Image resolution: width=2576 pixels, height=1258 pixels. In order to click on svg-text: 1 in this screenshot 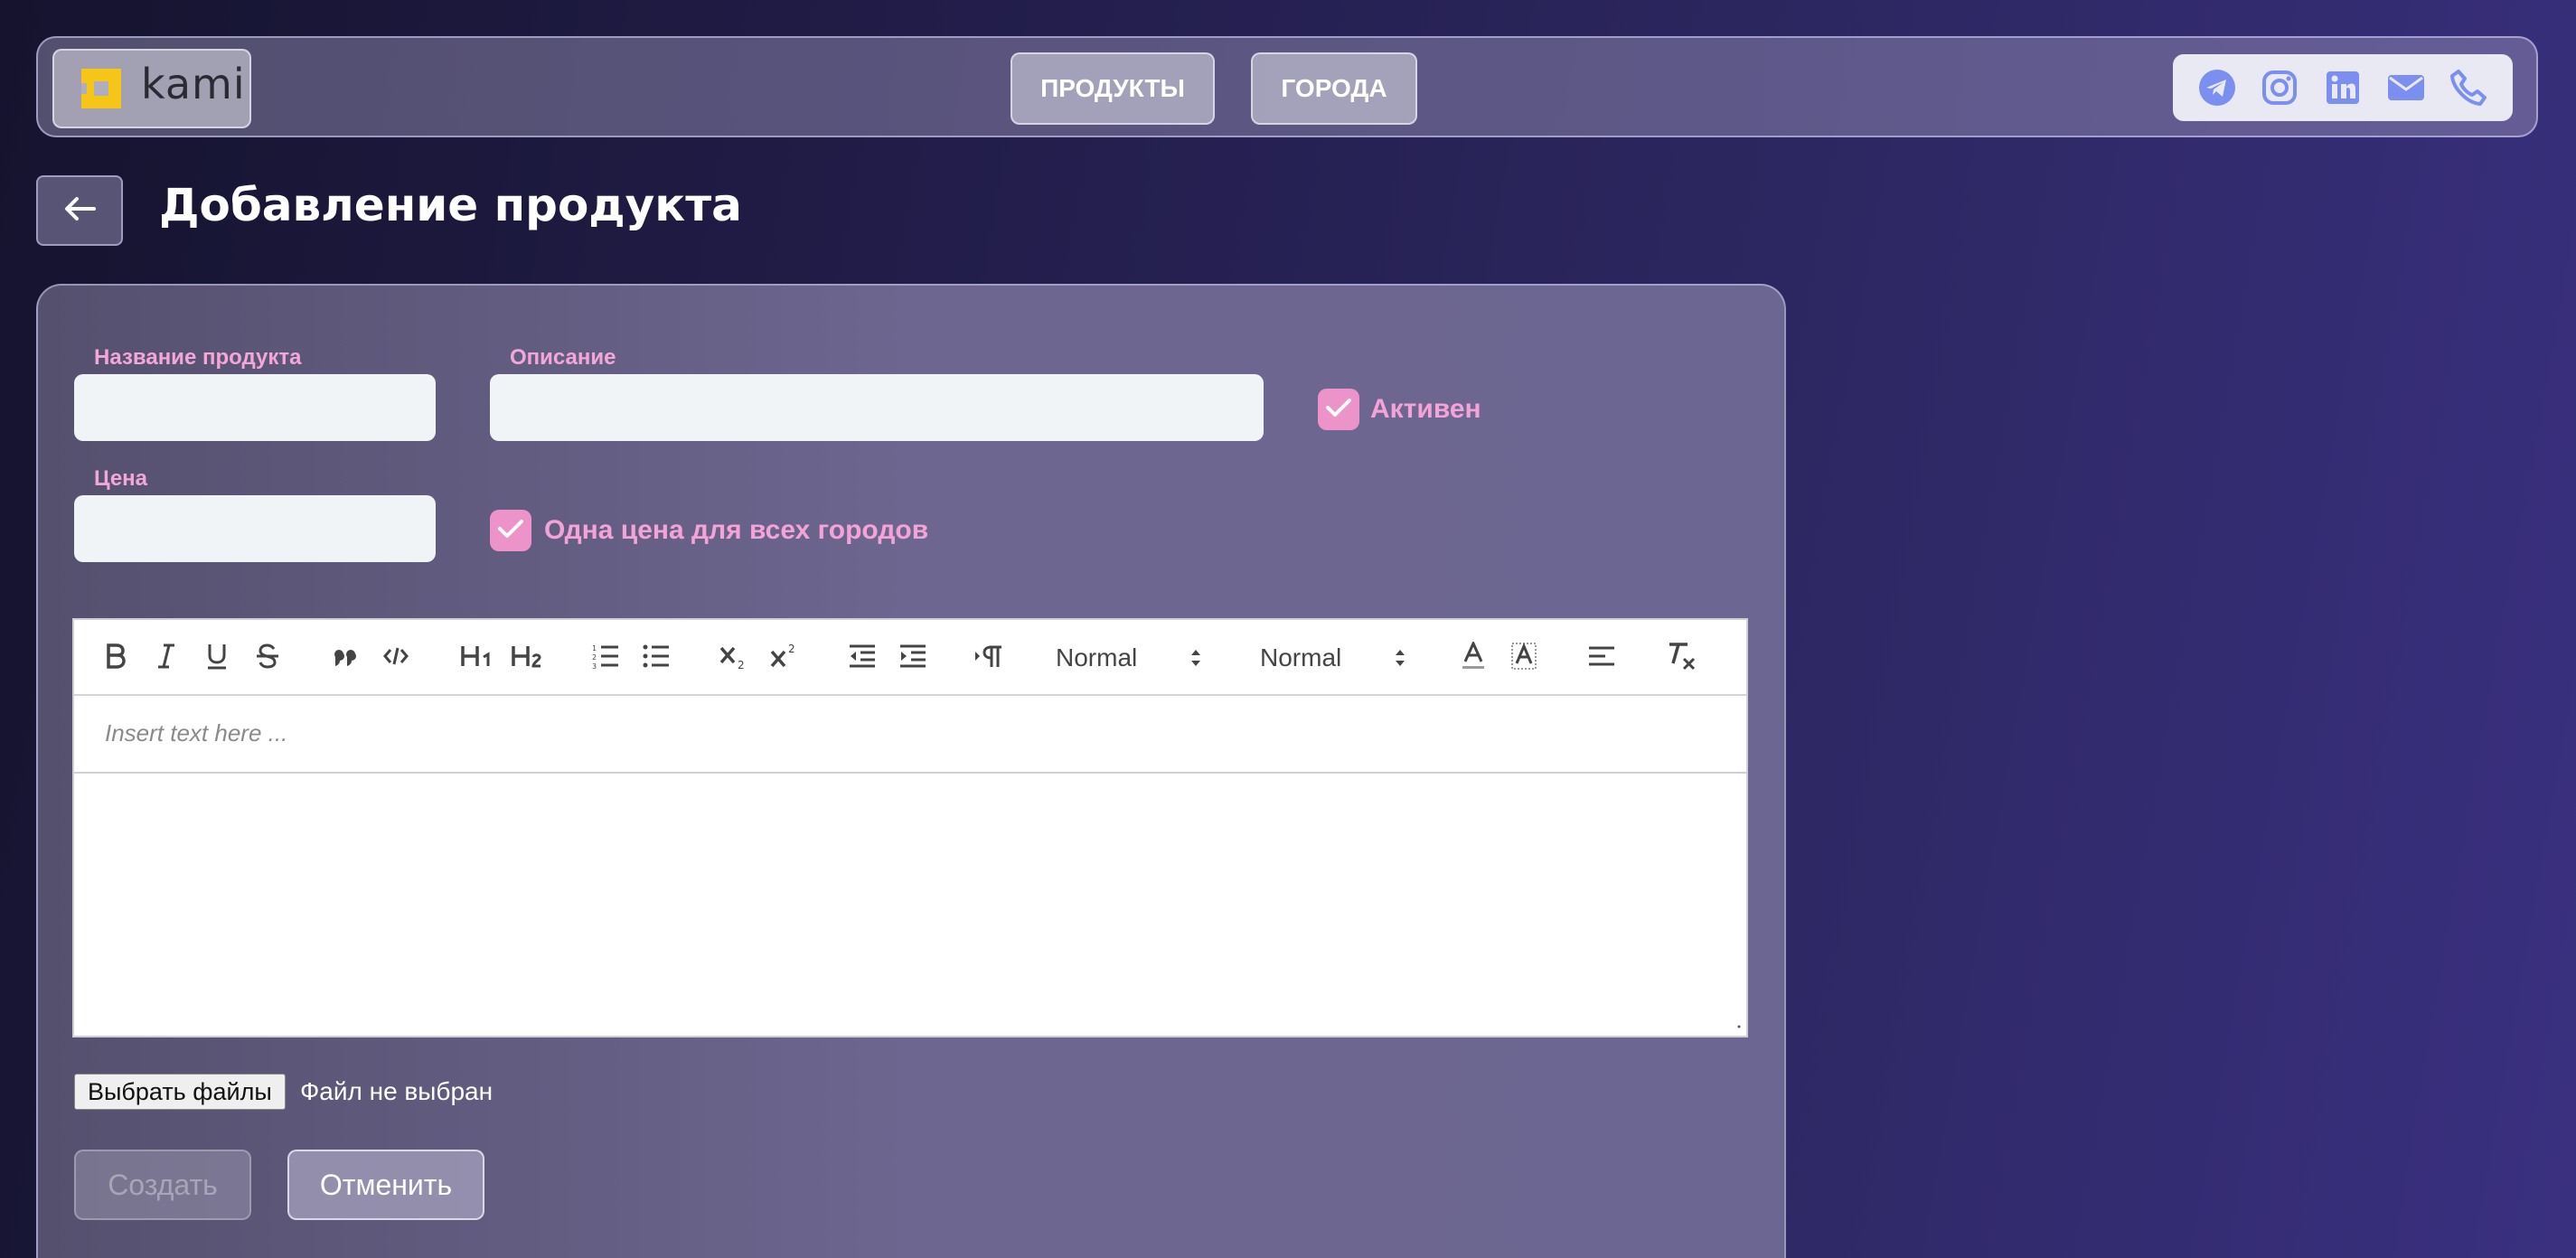, I will do `click(595, 648)`.